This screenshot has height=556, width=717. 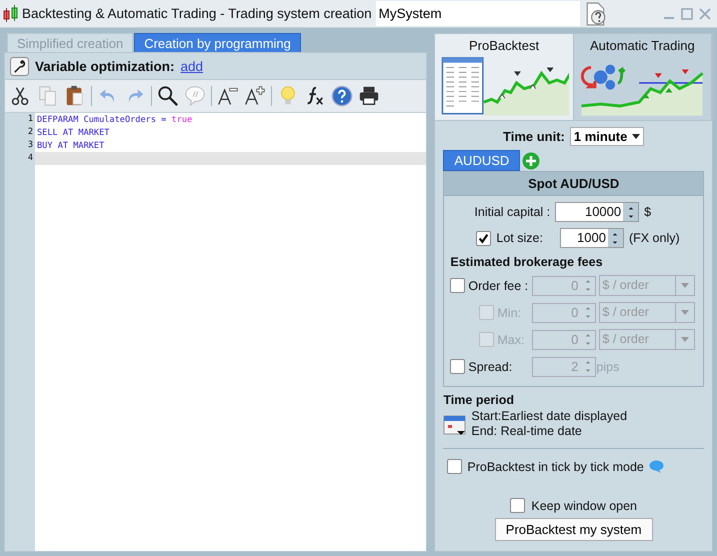 What do you see at coordinates (455, 425) in the screenshot?
I see `calendar-icon` at bounding box center [455, 425].